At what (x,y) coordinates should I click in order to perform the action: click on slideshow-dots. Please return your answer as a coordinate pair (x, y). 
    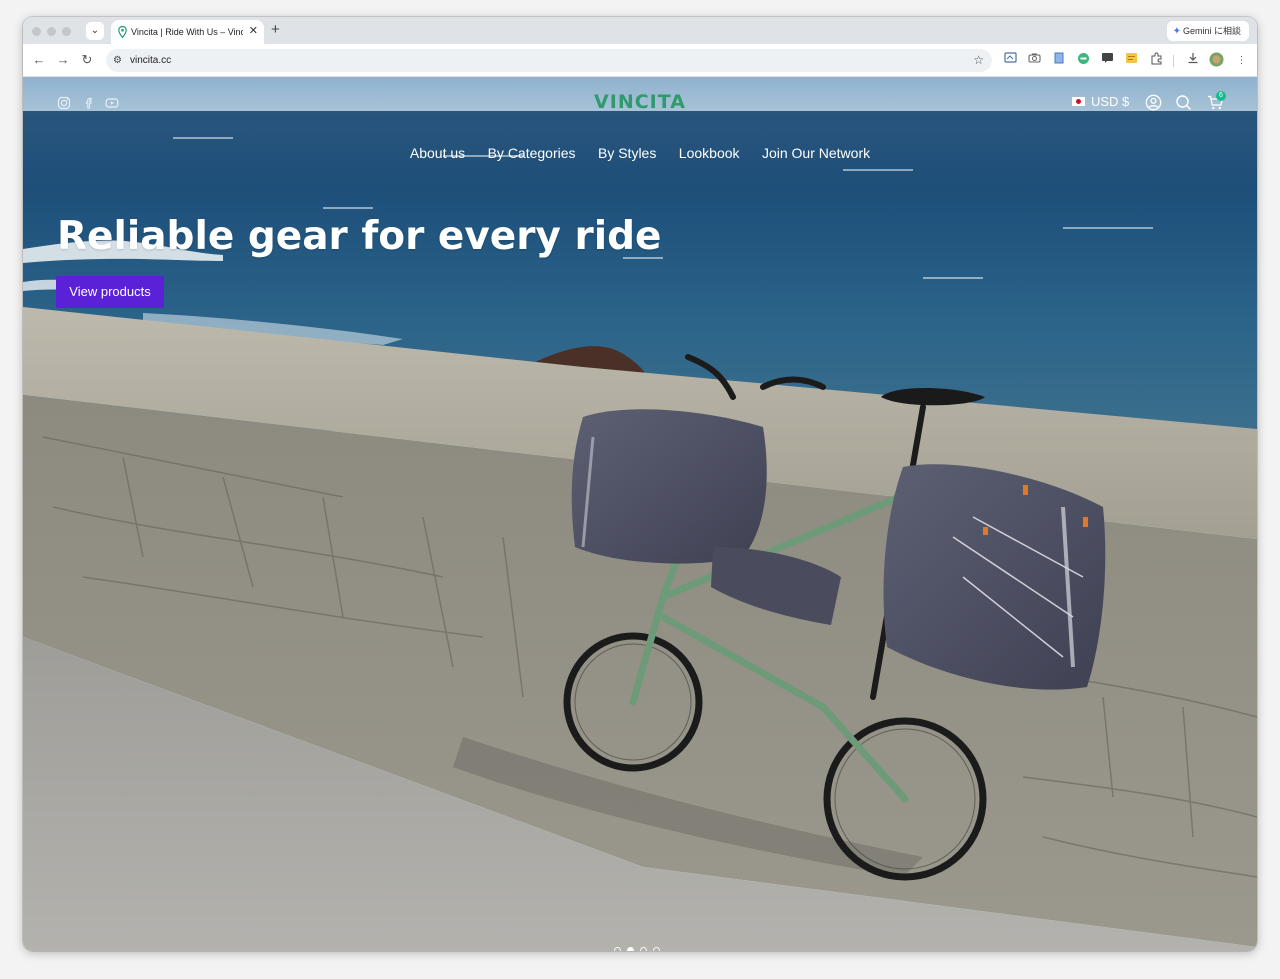
    Looking at the image, I should click on (640, 949).